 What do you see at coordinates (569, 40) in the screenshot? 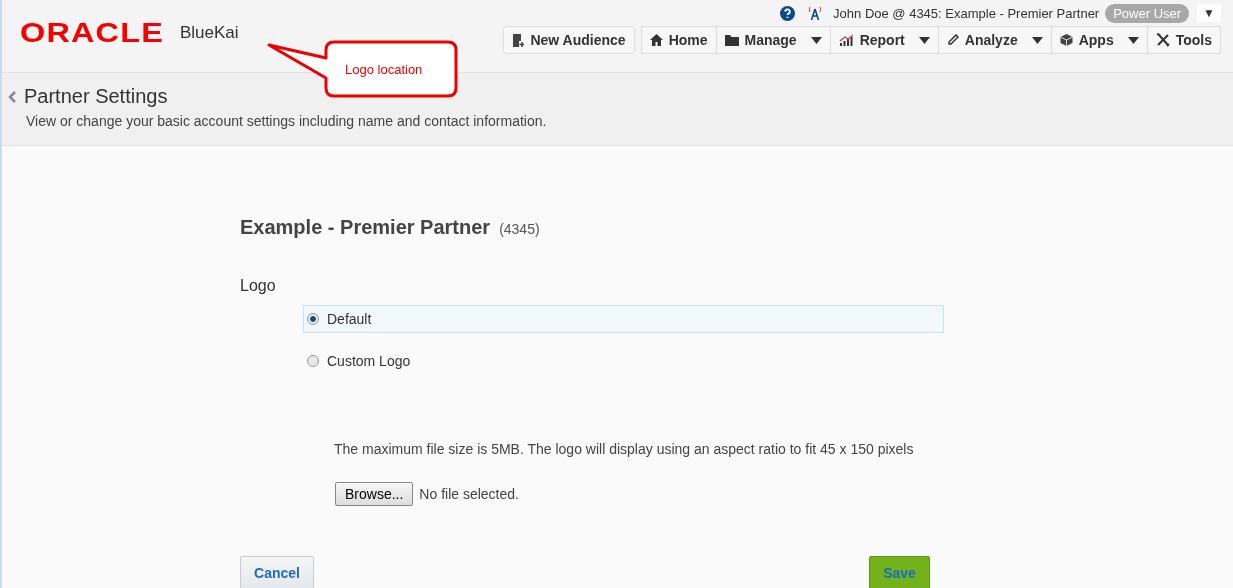
I see `new-audience-button: New Audience` at bounding box center [569, 40].